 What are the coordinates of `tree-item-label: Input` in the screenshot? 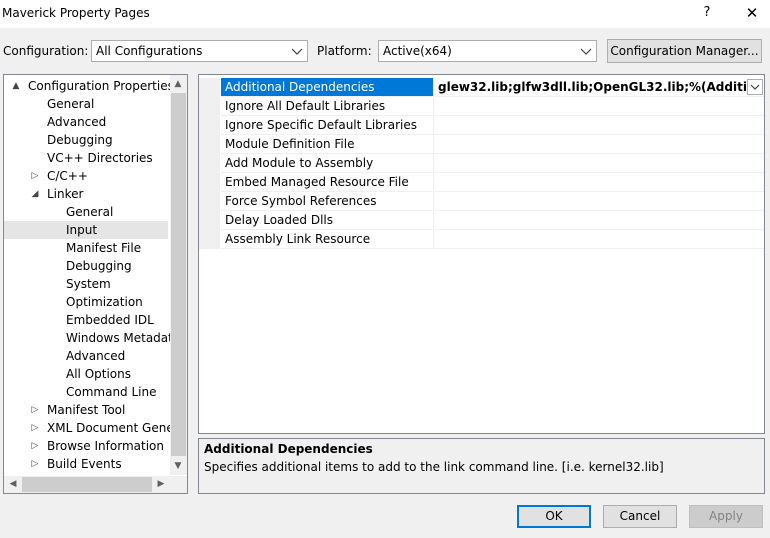 It's located at (82, 230).